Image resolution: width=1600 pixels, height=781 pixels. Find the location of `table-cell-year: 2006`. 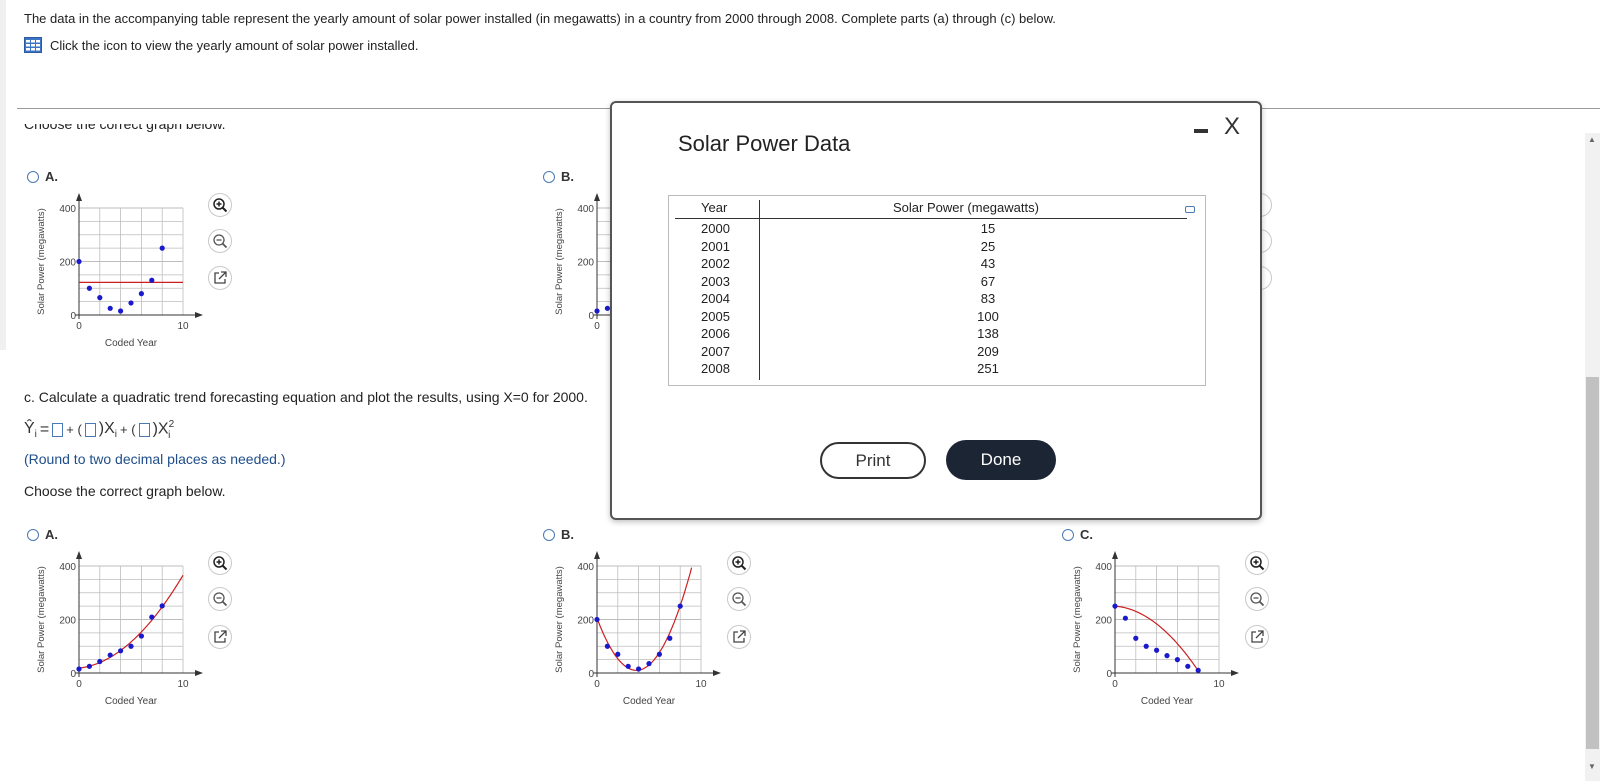

table-cell-year: 2006 is located at coordinates (715, 333).